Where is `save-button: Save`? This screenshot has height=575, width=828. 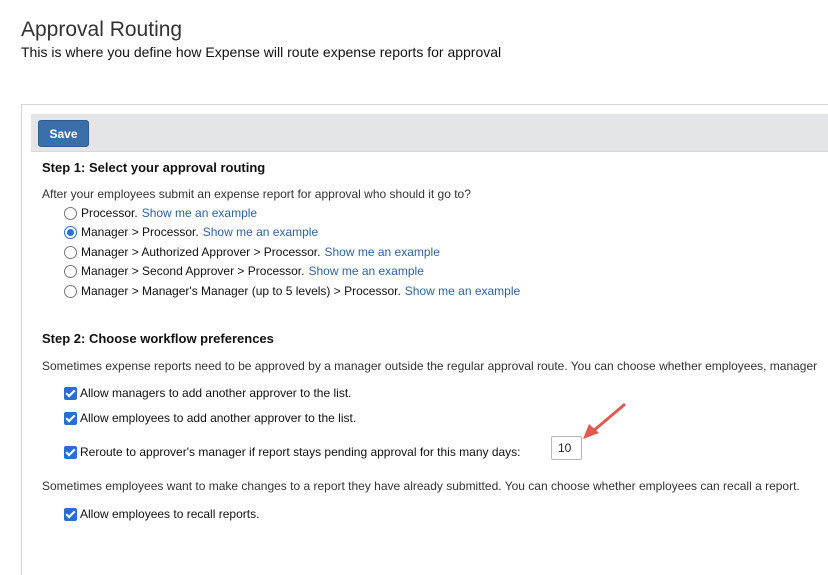
save-button: Save is located at coordinates (63, 133).